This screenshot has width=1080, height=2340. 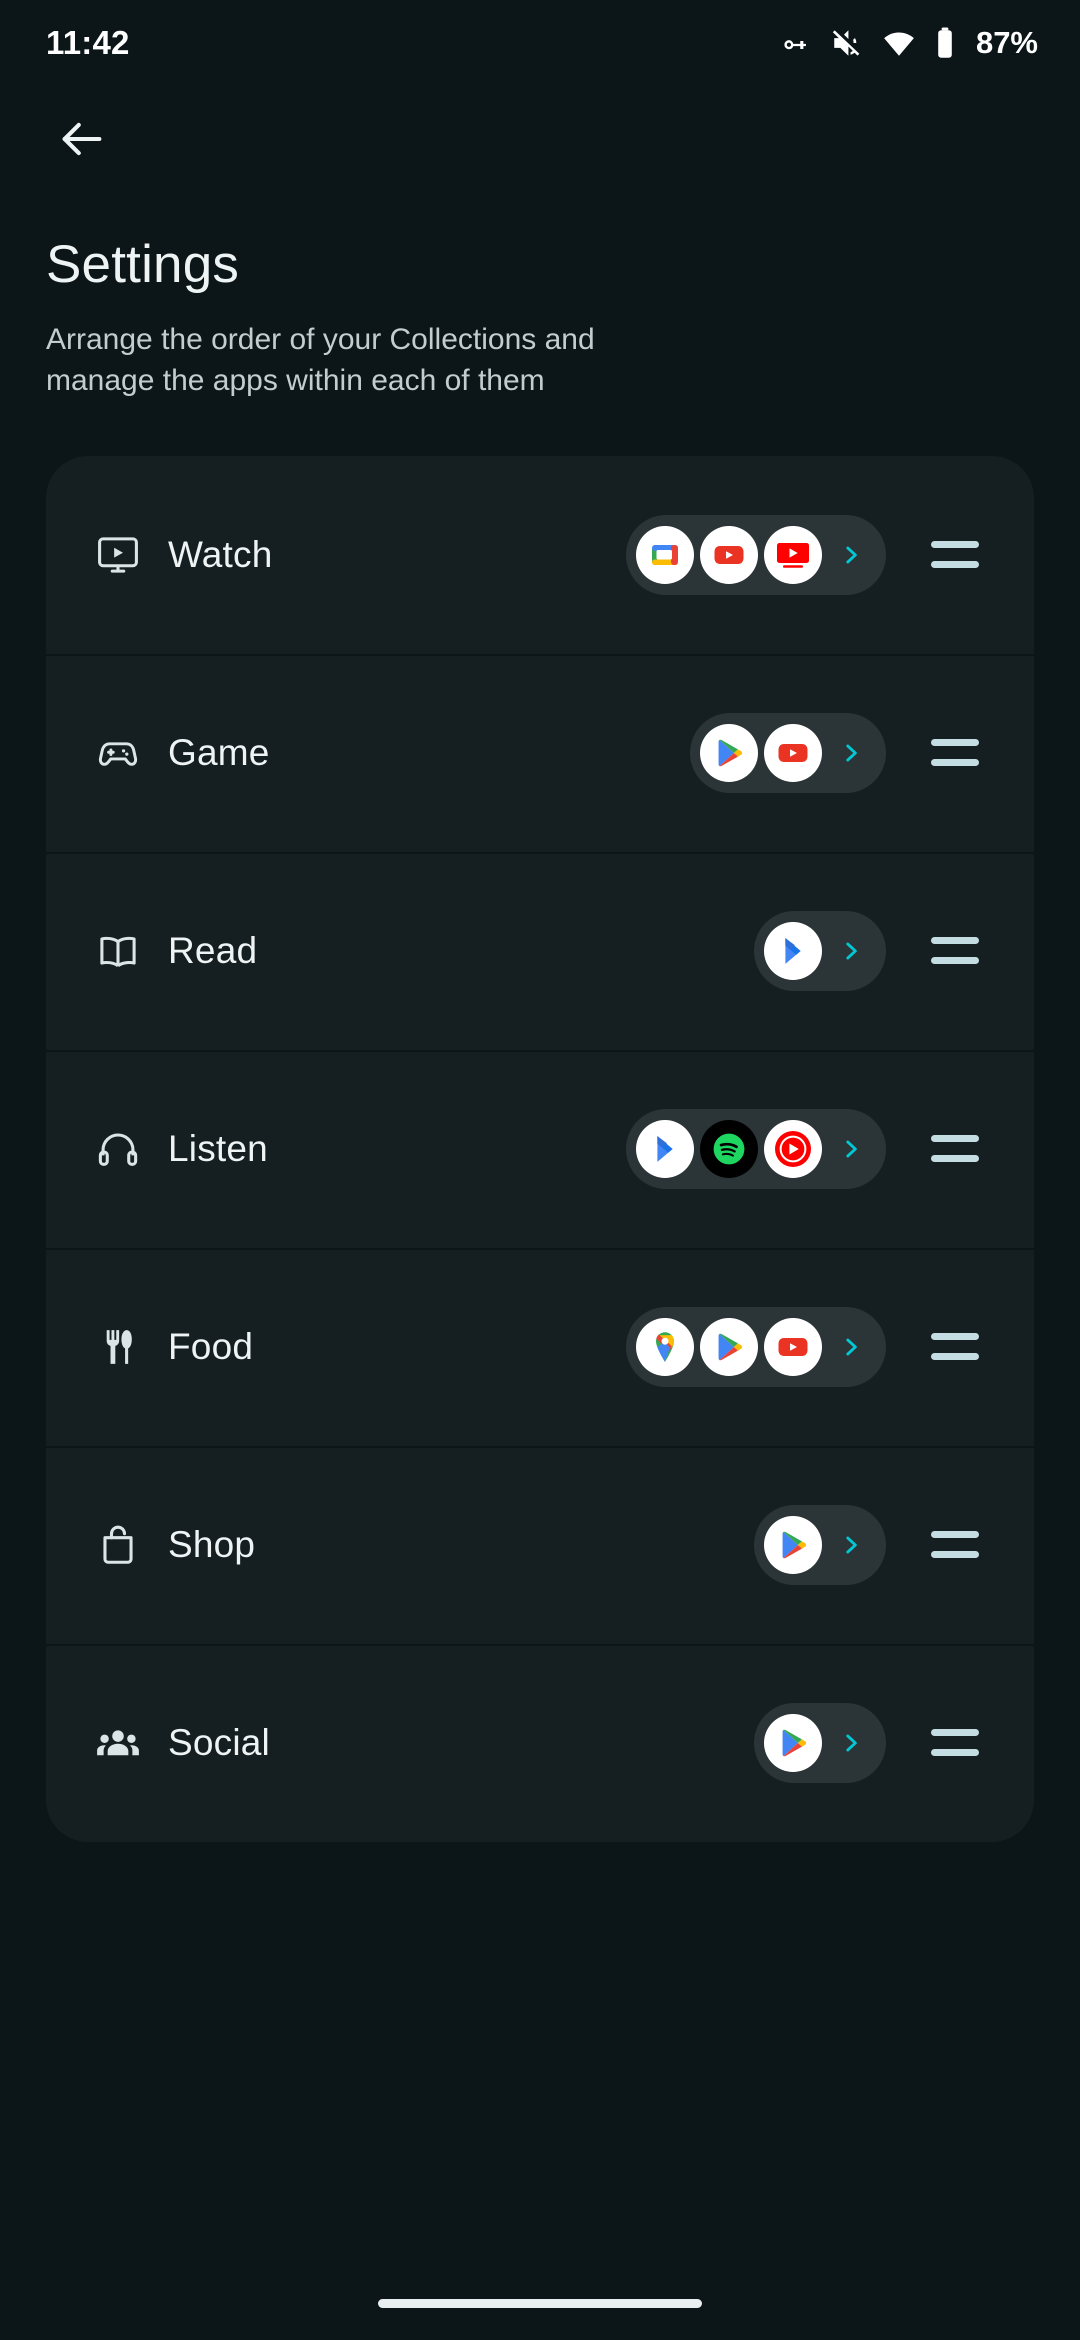 I want to click on collection-name: Read, so click(x=213, y=950).